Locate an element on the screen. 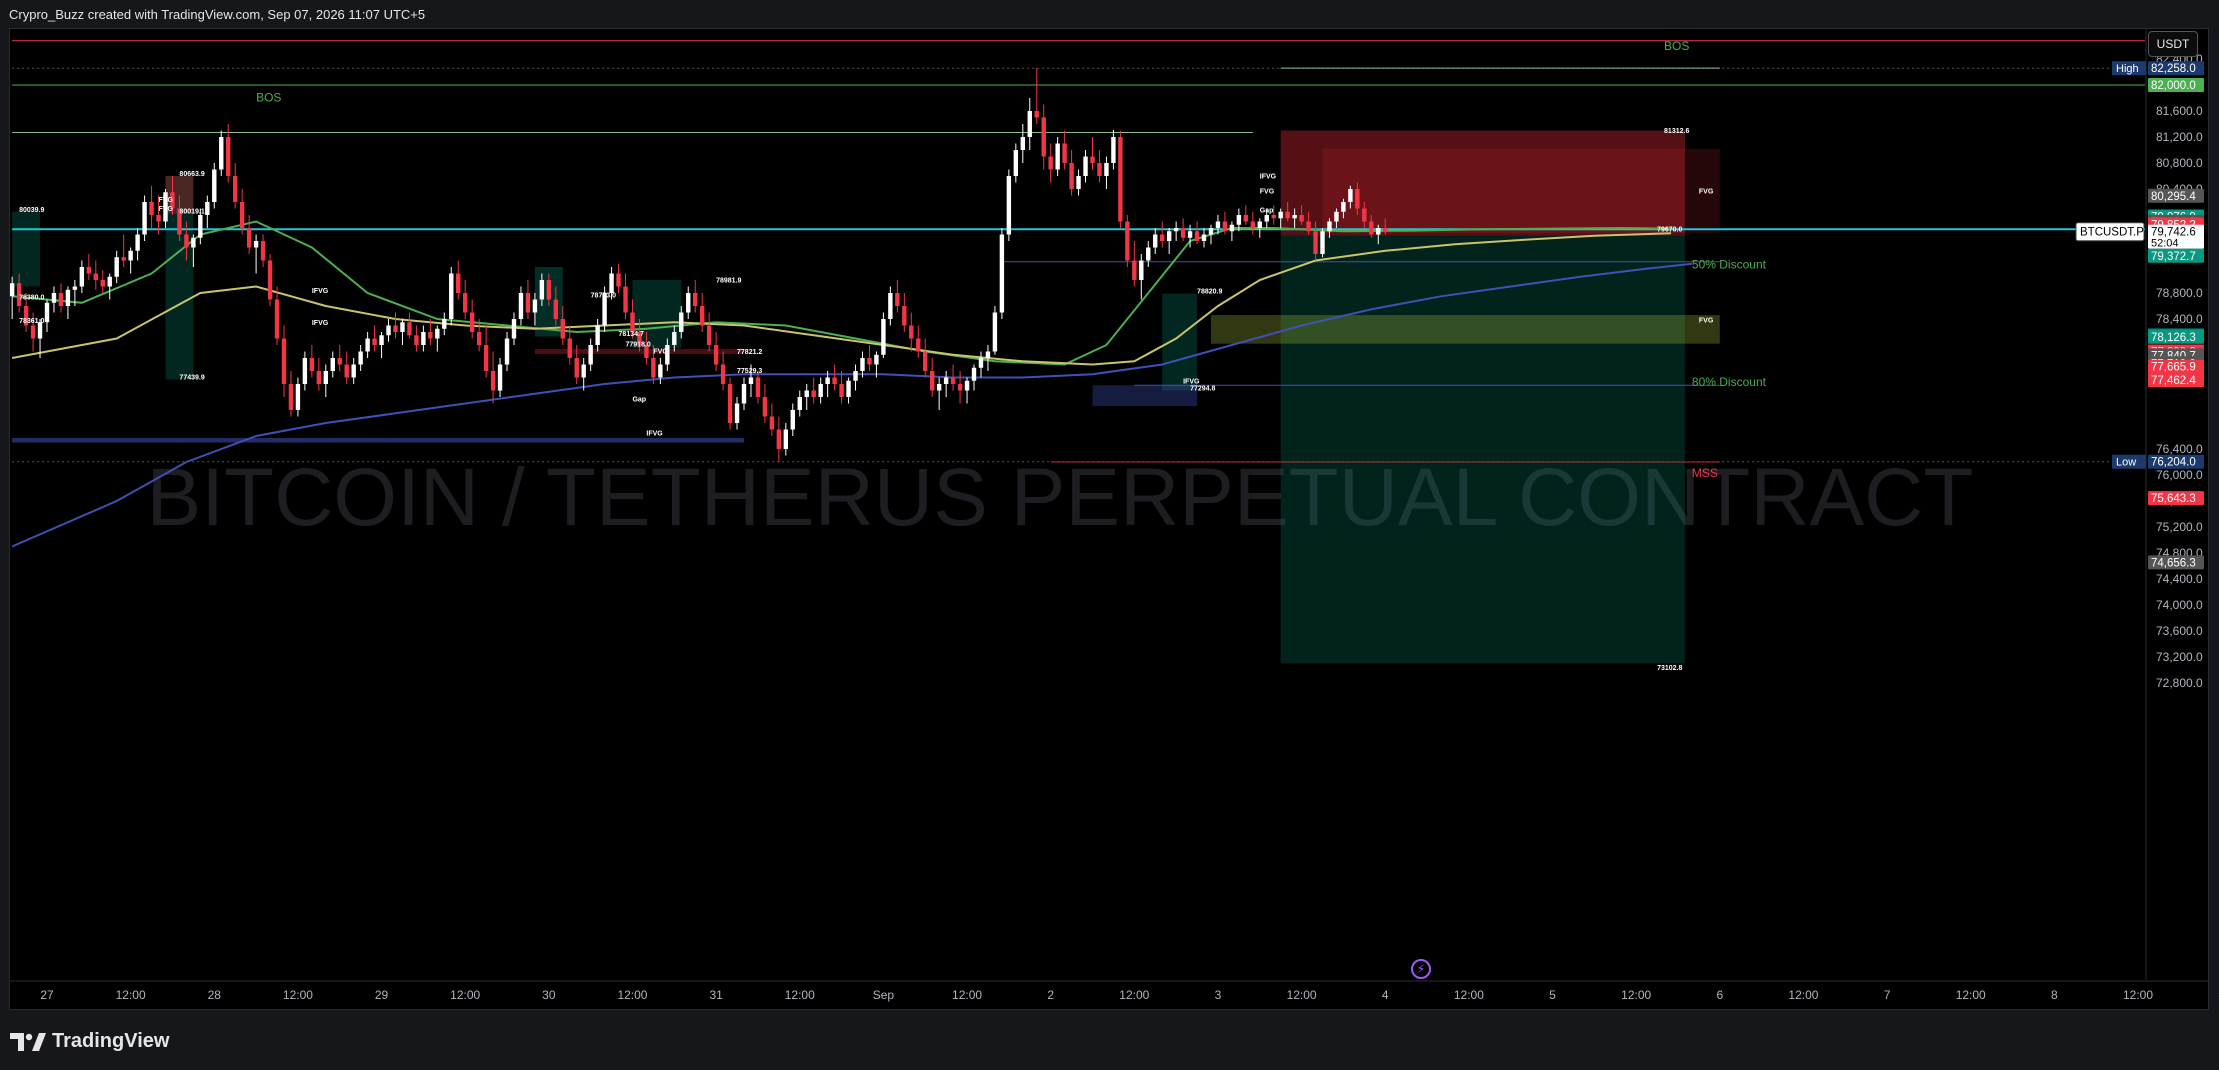  chart-annotation: 77439.9 is located at coordinates (191, 377).